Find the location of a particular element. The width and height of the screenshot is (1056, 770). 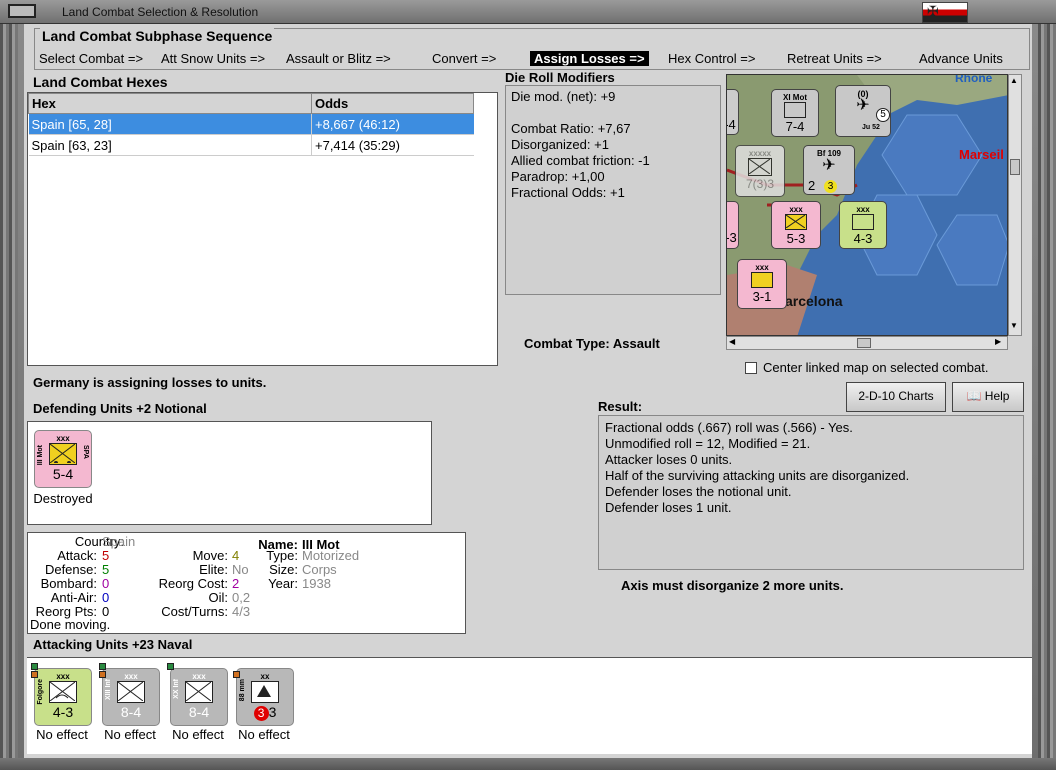

defending-unit-counter: xxx 5-4 III Mot SPA is located at coordinates (63, 459).